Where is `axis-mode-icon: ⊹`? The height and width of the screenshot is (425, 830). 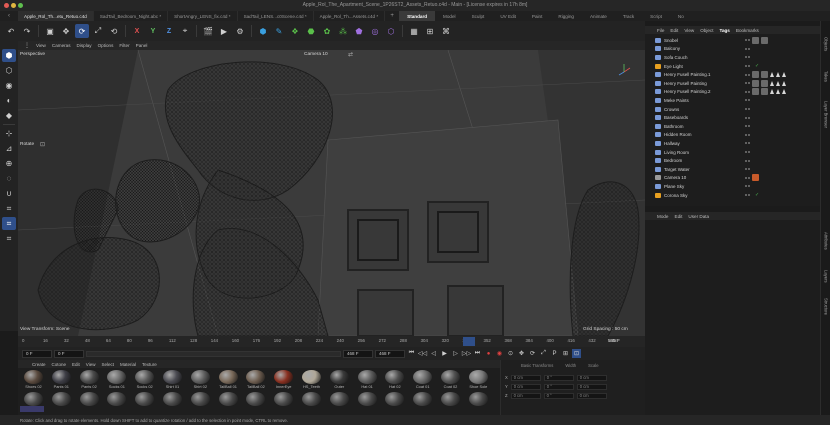 axis-mode-icon: ⊹ is located at coordinates (9, 133).